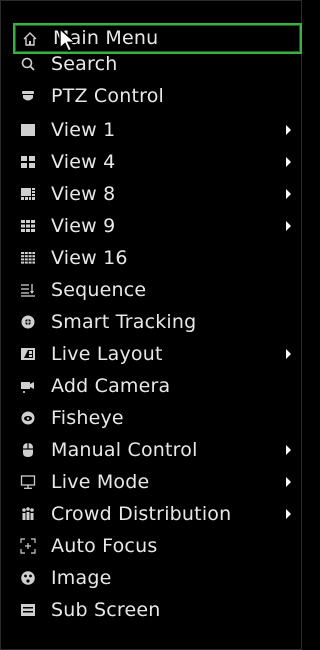 The image size is (320, 650). Describe the element at coordinates (28, 226) in the screenshot. I see `view-9-icon` at that location.